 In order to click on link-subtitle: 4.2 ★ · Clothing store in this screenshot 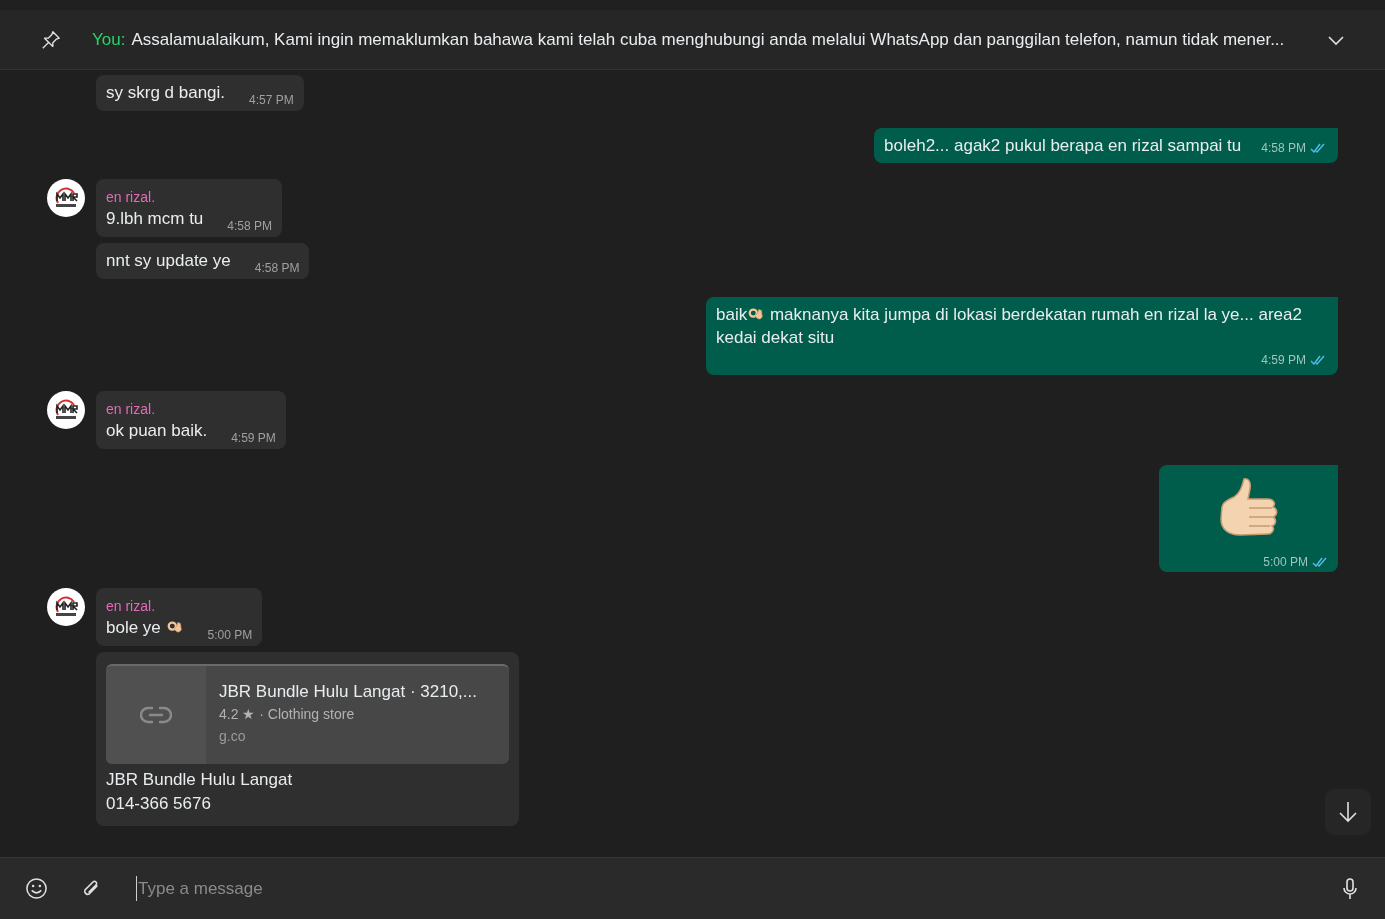, I will do `click(287, 714)`.